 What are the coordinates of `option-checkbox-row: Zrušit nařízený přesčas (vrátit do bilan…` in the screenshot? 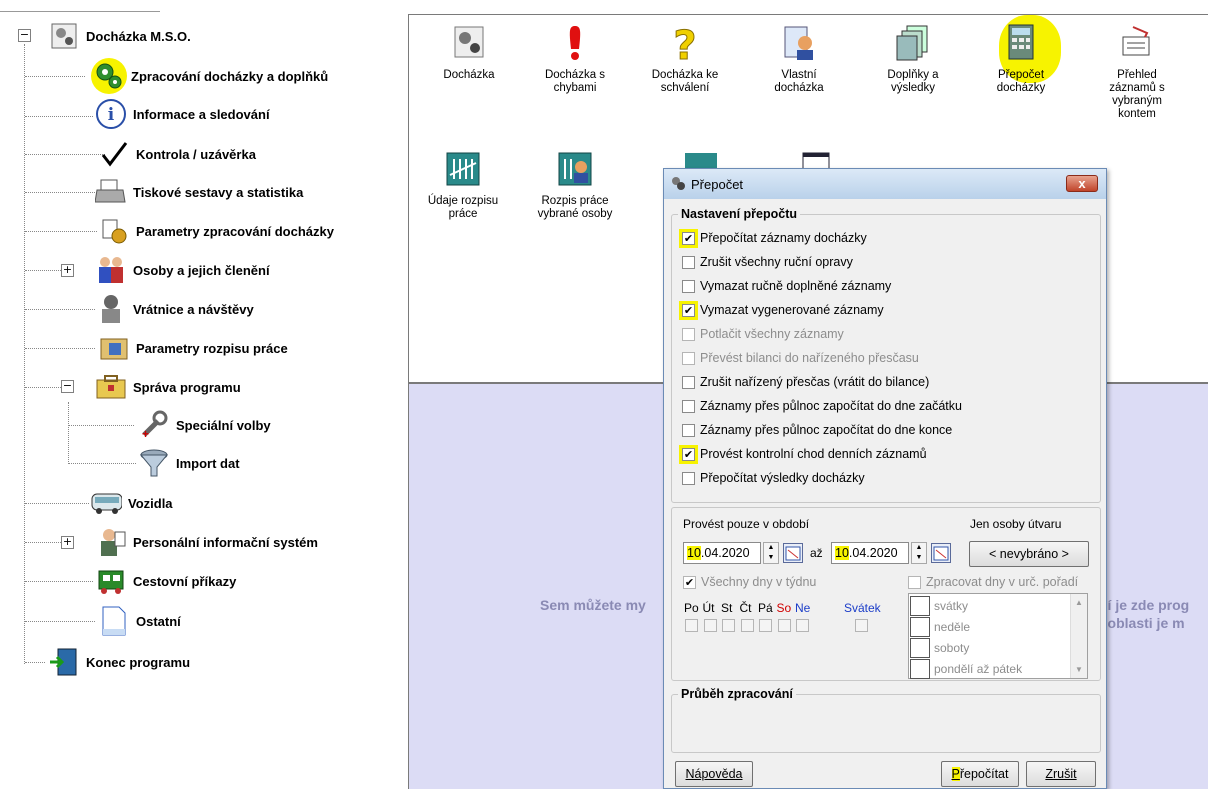 It's located at (805, 382).